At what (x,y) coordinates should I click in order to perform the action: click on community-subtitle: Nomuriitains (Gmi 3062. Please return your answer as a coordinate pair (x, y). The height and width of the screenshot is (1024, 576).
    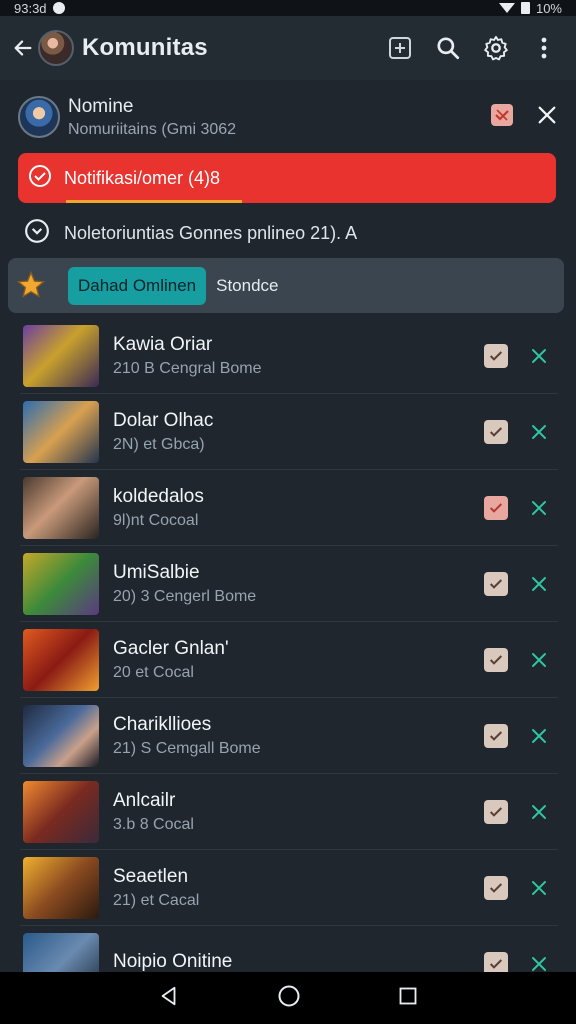
    Looking at the image, I should click on (152, 129).